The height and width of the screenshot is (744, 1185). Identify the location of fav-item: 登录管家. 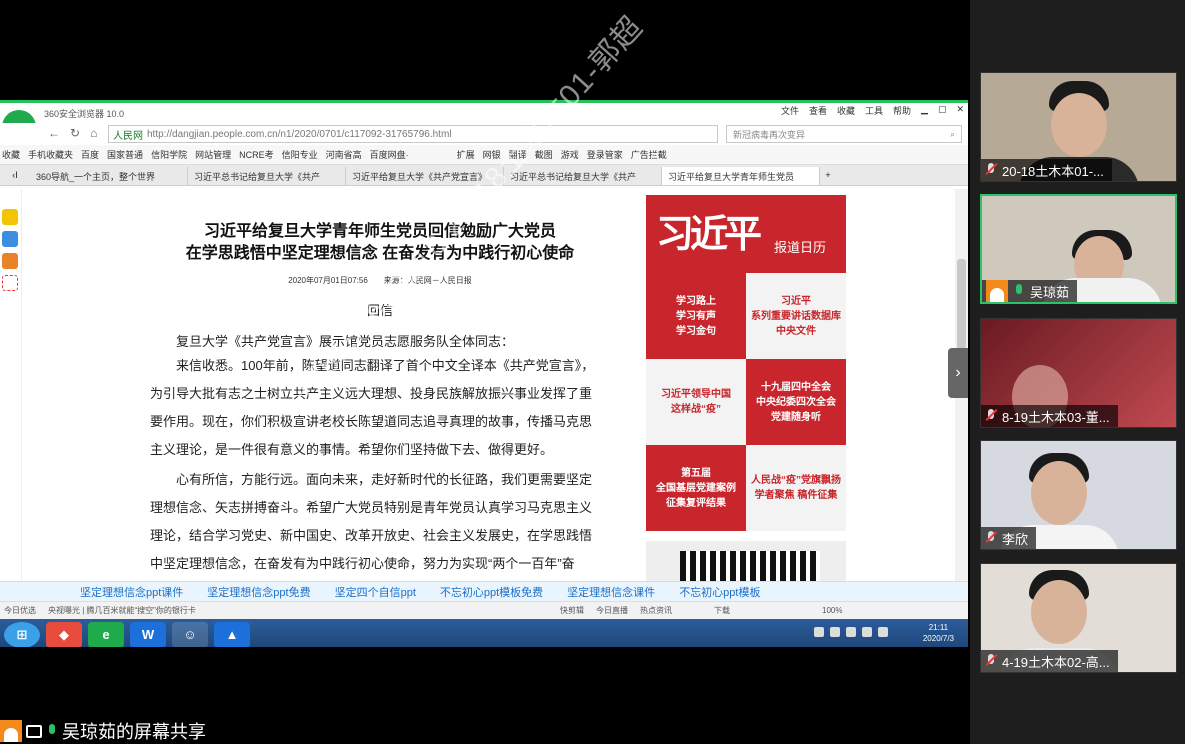
(605, 154).